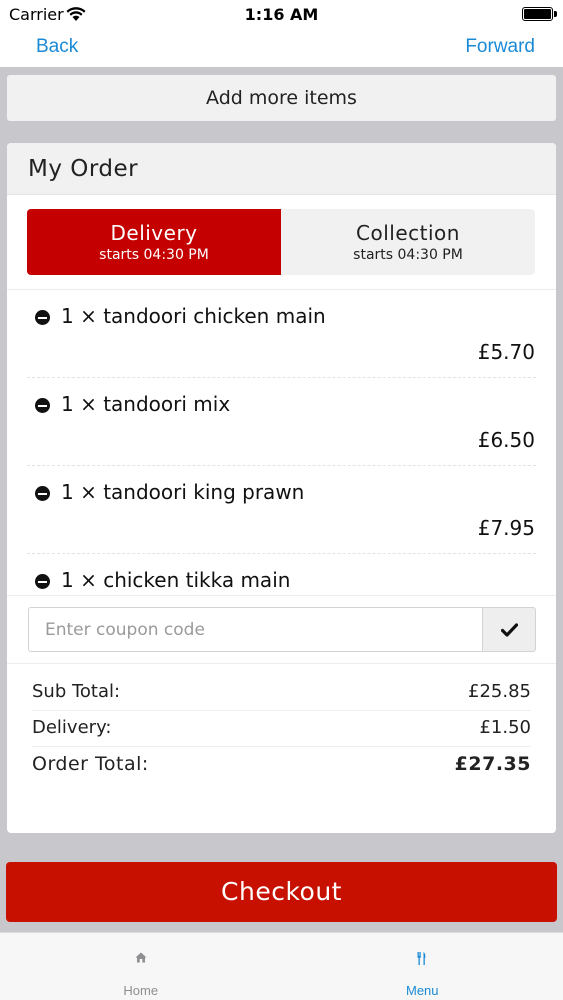 This screenshot has height=1000, width=563. What do you see at coordinates (281, 33) in the screenshot?
I see `top-bar: Carrier 1:16 AM Back Forward` at bounding box center [281, 33].